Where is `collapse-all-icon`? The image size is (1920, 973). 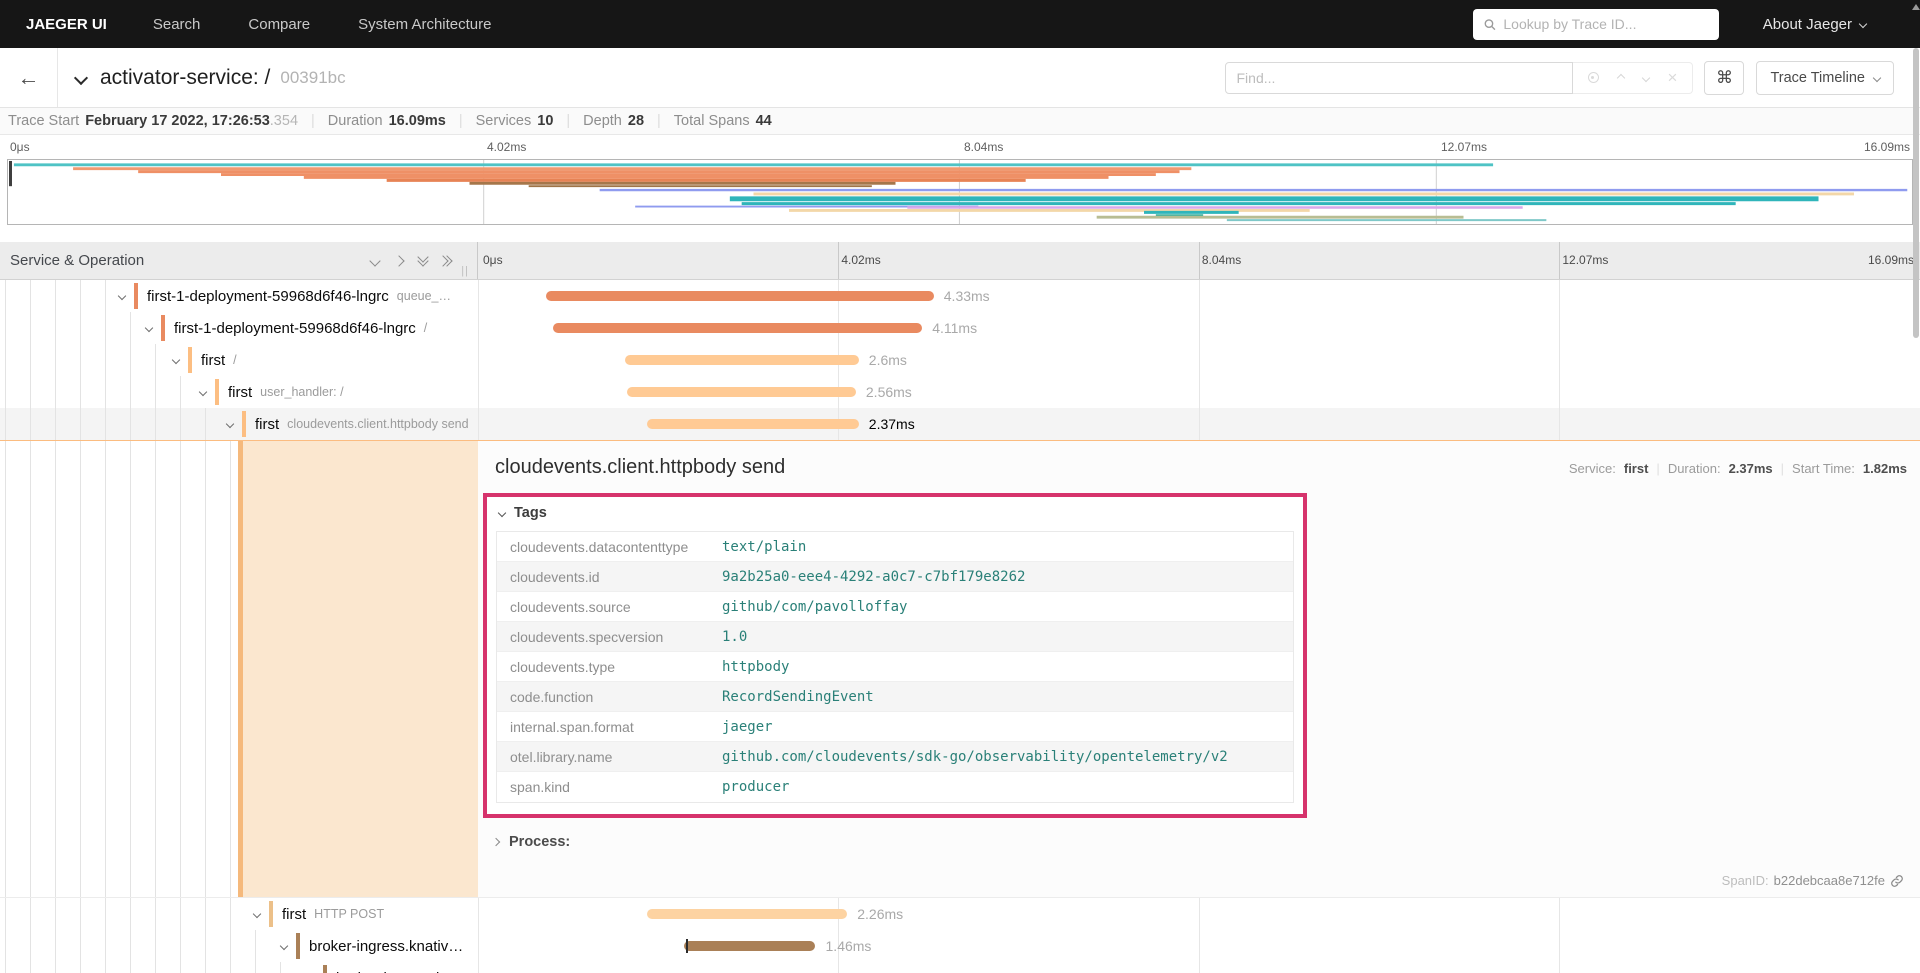 collapse-all-icon is located at coordinates (423, 258).